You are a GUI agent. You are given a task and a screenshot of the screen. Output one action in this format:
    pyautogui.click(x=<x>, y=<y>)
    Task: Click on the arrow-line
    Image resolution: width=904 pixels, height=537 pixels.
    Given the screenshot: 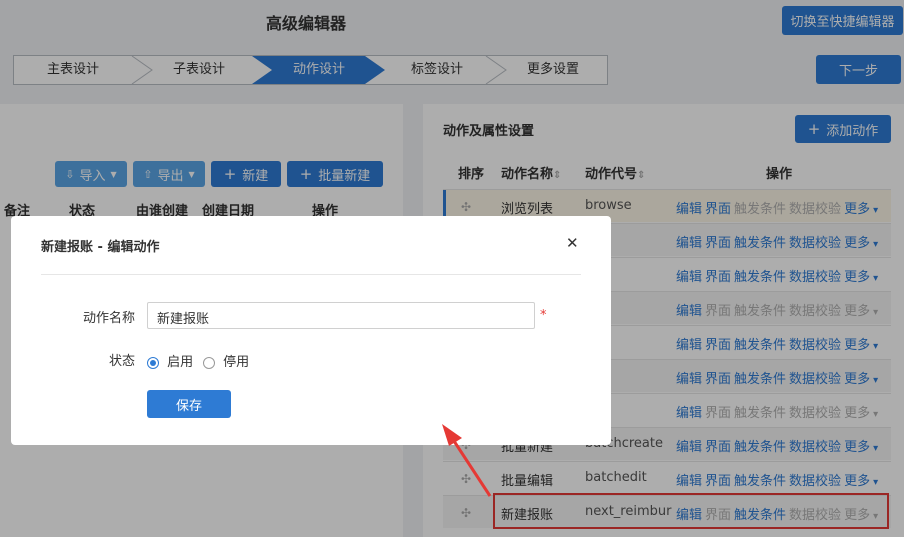 What is the action you would take?
    pyautogui.click(x=471, y=467)
    